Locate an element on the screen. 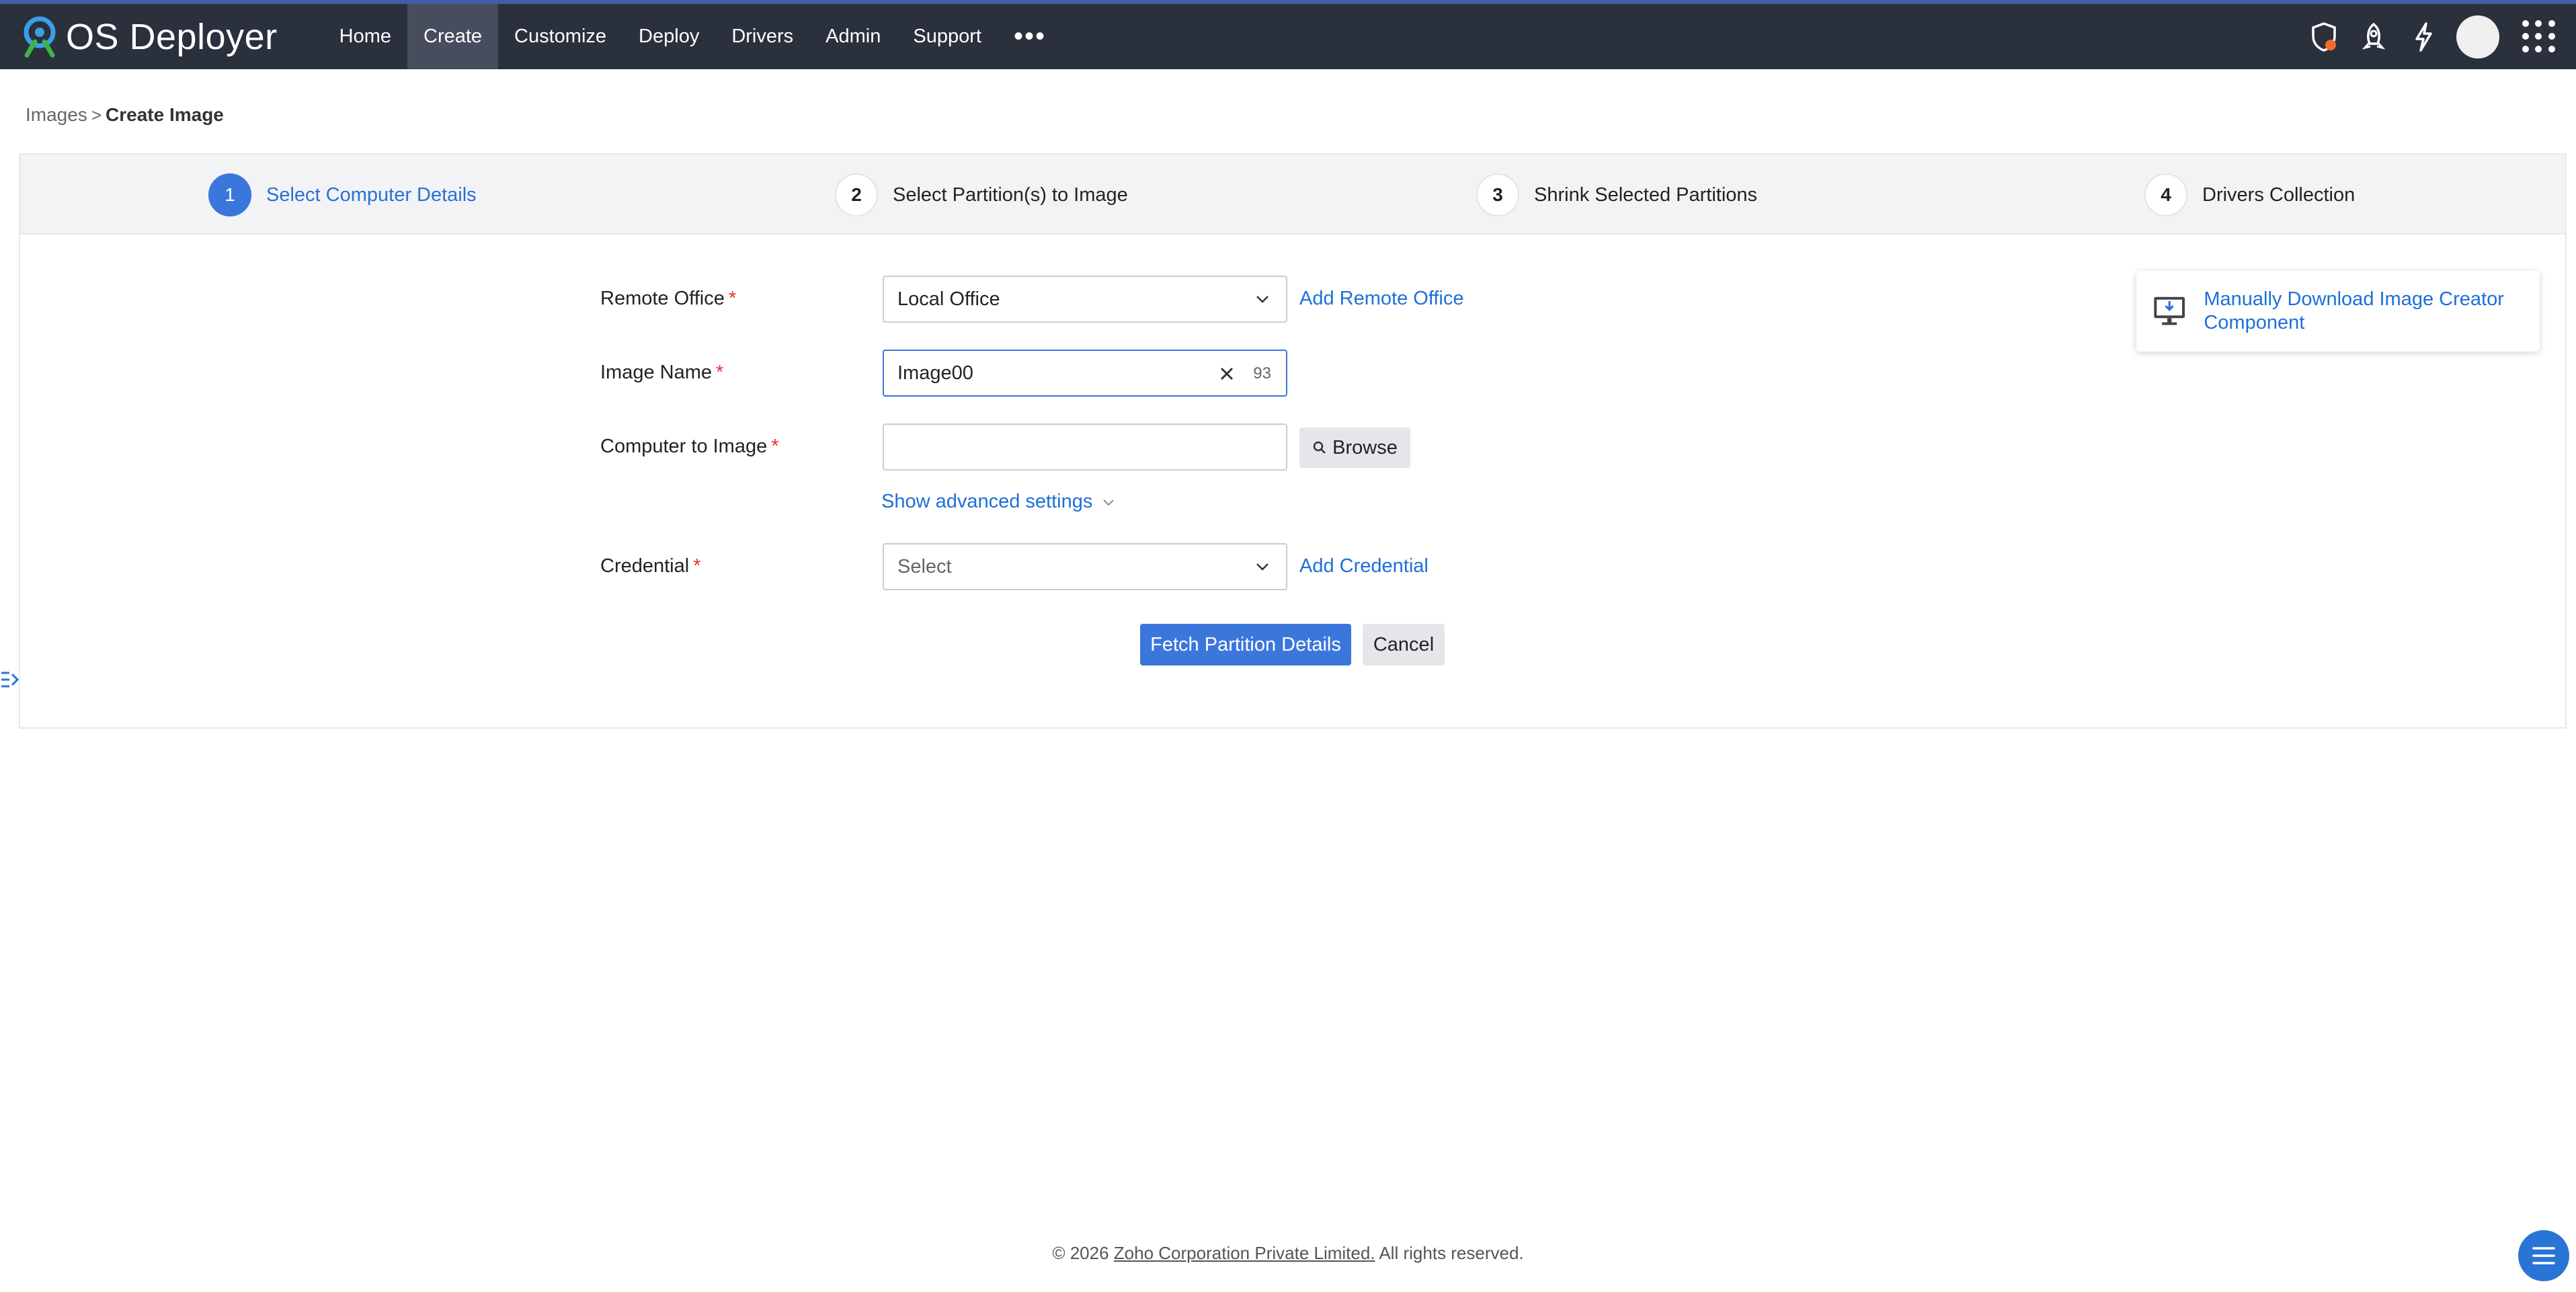  nav-more-icon: ••• is located at coordinates (1030, 36).